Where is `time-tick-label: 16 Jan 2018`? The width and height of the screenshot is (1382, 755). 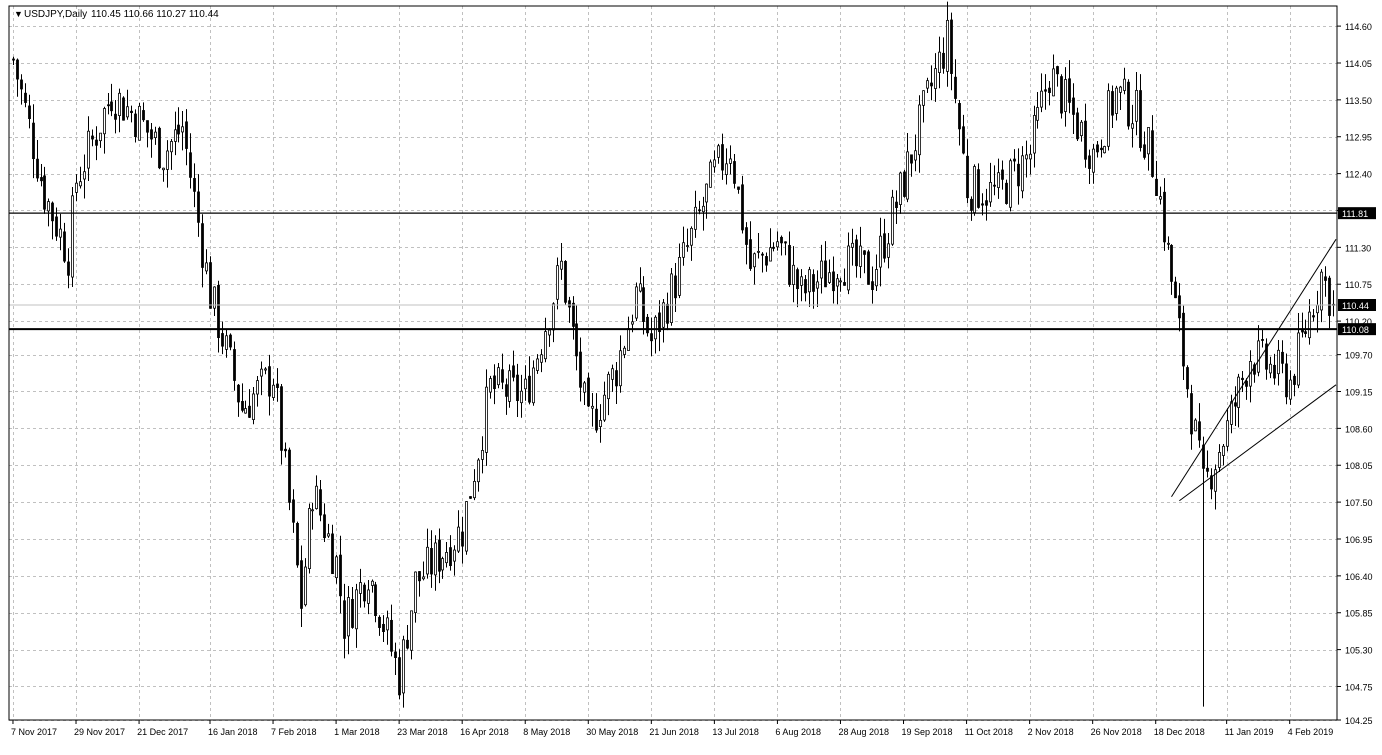
time-tick-label: 16 Jan 2018 is located at coordinates (233, 732).